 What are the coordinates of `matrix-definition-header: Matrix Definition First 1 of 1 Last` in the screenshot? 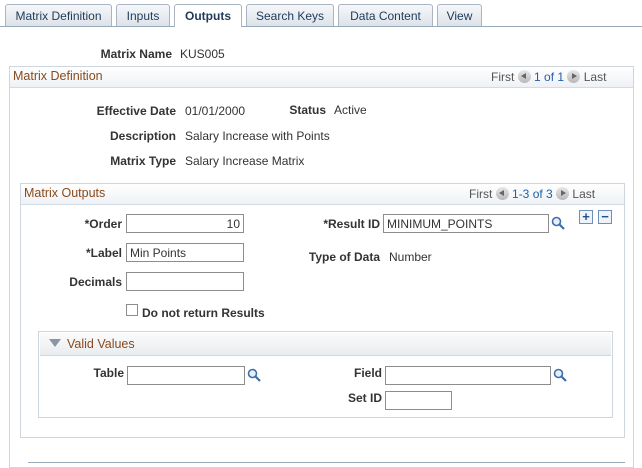 It's located at (321, 77).